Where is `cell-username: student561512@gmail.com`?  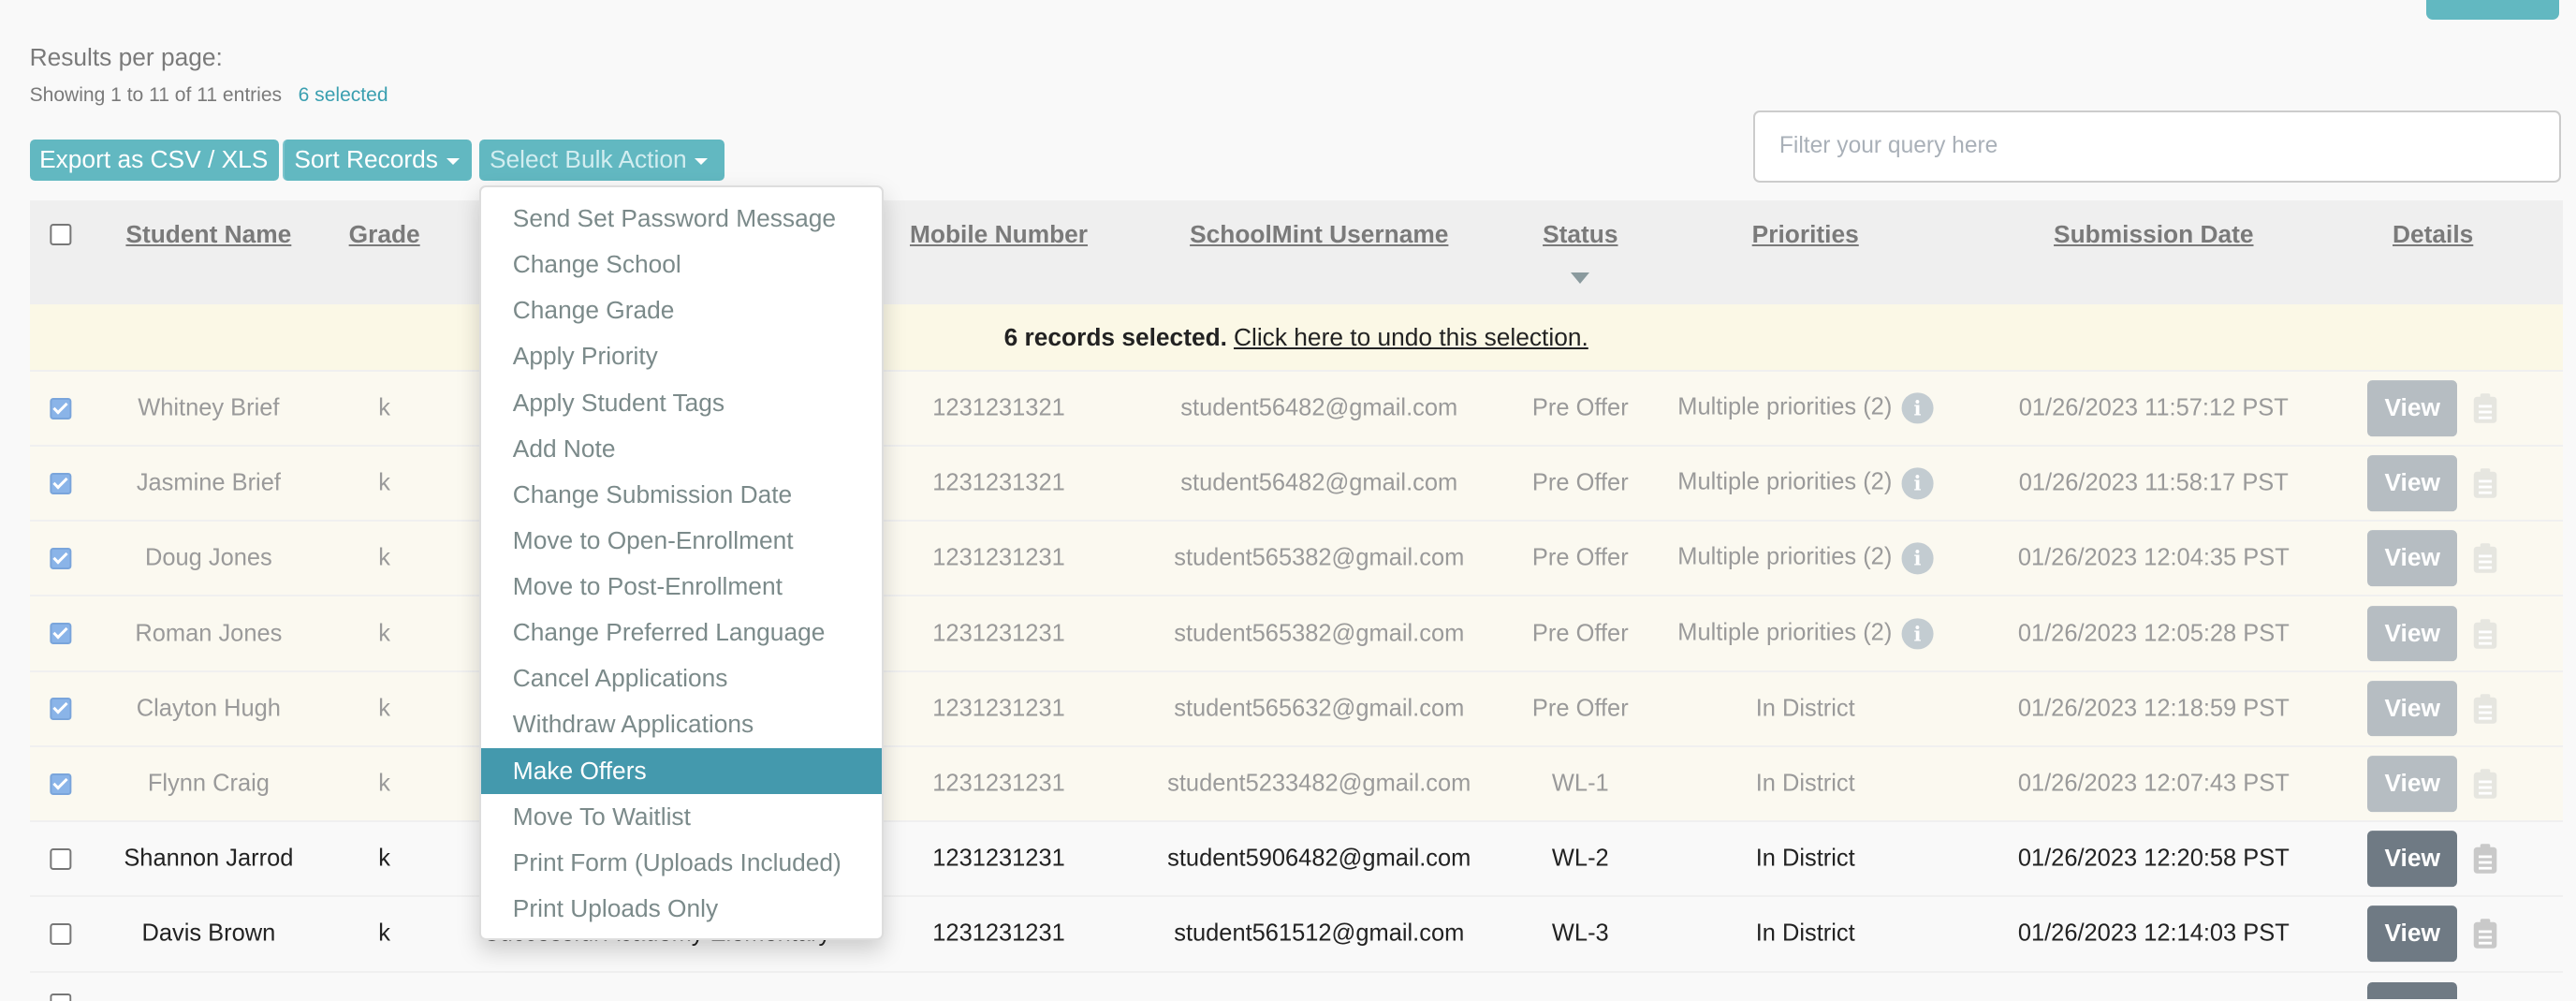
cell-username: student561512@gmail.com is located at coordinates (1319, 933).